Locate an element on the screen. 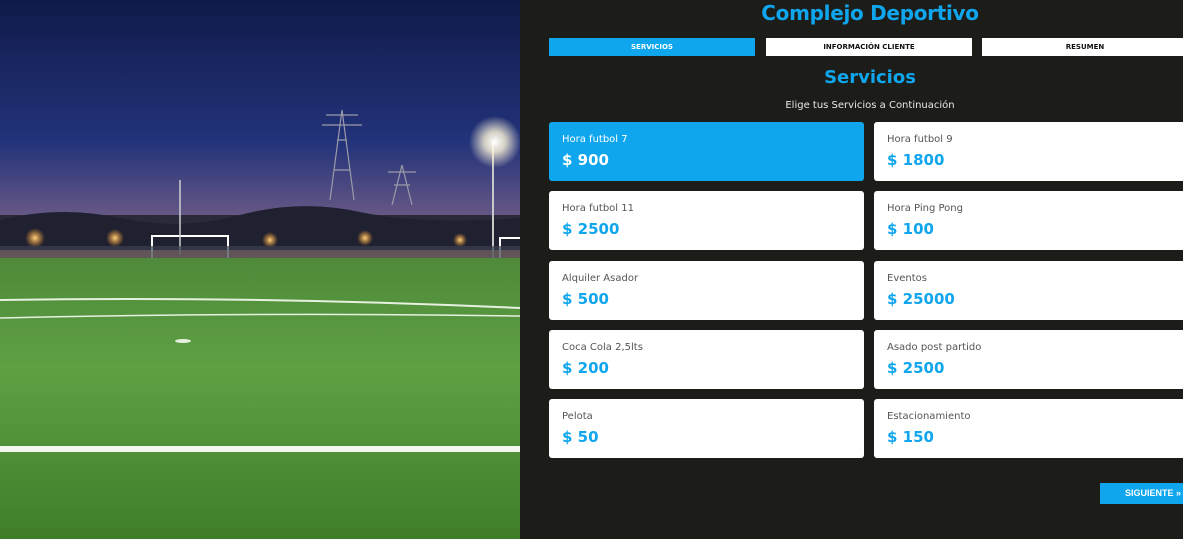 The height and width of the screenshot is (539, 1183). service-price: $ 150 is located at coordinates (910, 437).